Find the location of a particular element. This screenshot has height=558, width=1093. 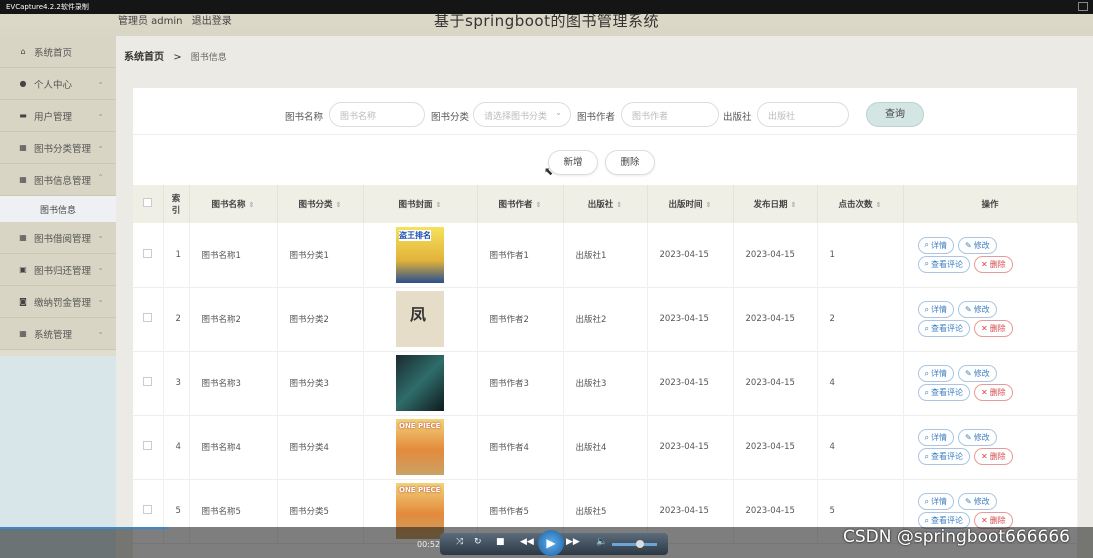

column-header-cover: 图书封面 ⇕ is located at coordinates (420, 204).